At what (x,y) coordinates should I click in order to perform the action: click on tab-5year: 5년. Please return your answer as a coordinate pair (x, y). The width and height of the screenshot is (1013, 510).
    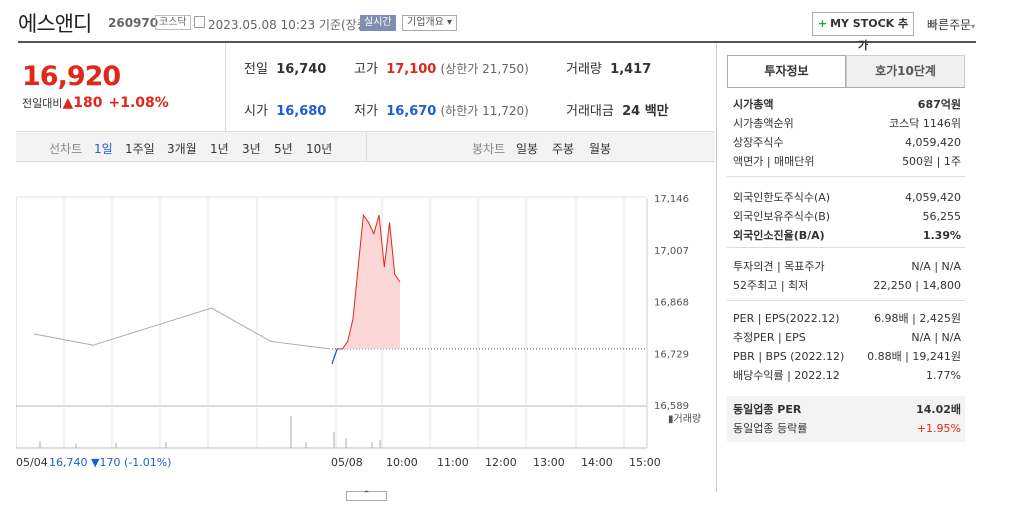
    Looking at the image, I should click on (283, 148).